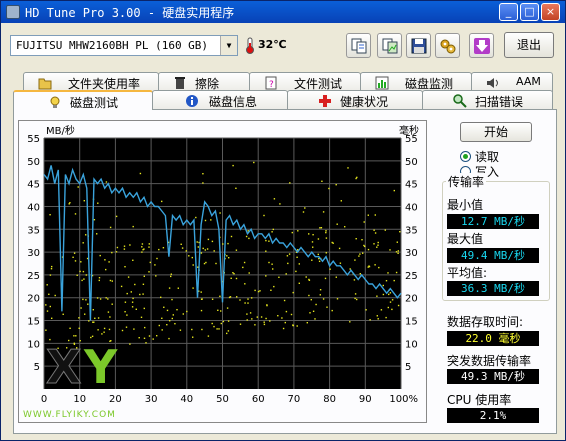  I want to click on minimize-button: _, so click(508, 12).